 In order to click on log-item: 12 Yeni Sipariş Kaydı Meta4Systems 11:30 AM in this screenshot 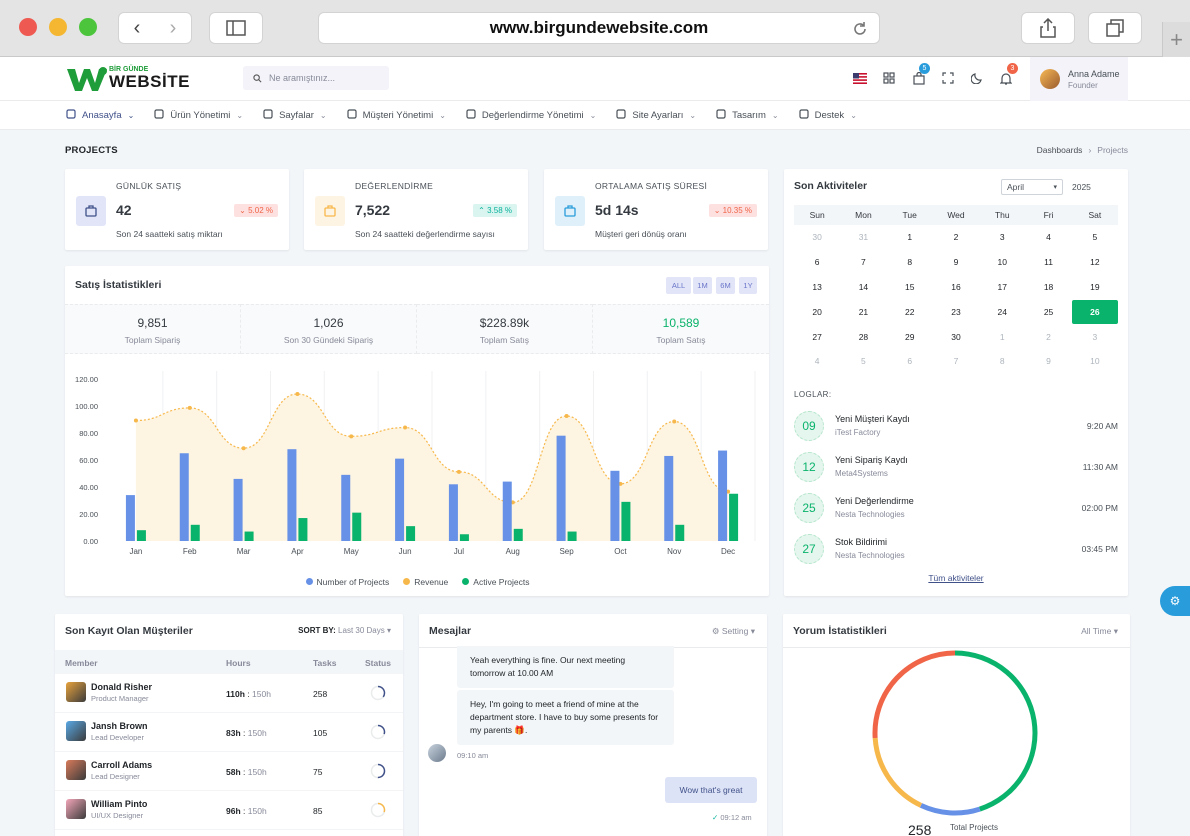, I will do `click(956, 468)`.